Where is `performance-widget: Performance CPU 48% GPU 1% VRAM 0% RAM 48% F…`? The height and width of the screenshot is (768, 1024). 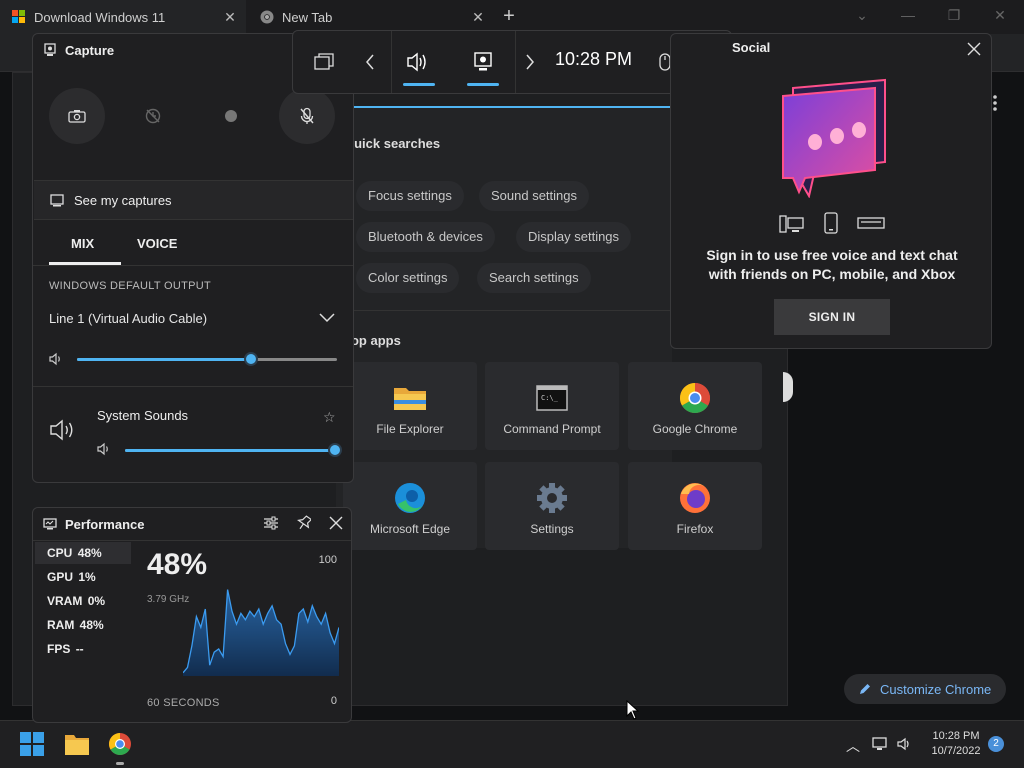 performance-widget: Performance CPU 48% GPU 1% VRAM 0% RAM 48% F… is located at coordinates (192, 615).